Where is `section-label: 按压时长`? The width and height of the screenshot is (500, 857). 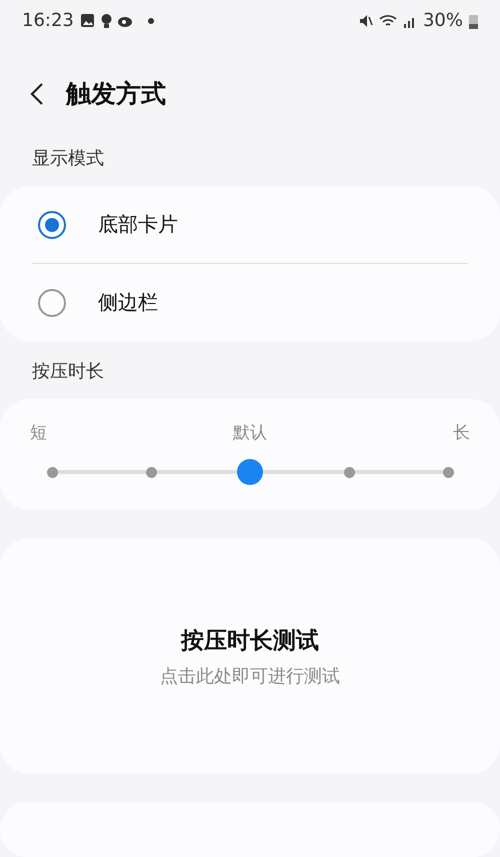 section-label: 按压时长 is located at coordinates (68, 372).